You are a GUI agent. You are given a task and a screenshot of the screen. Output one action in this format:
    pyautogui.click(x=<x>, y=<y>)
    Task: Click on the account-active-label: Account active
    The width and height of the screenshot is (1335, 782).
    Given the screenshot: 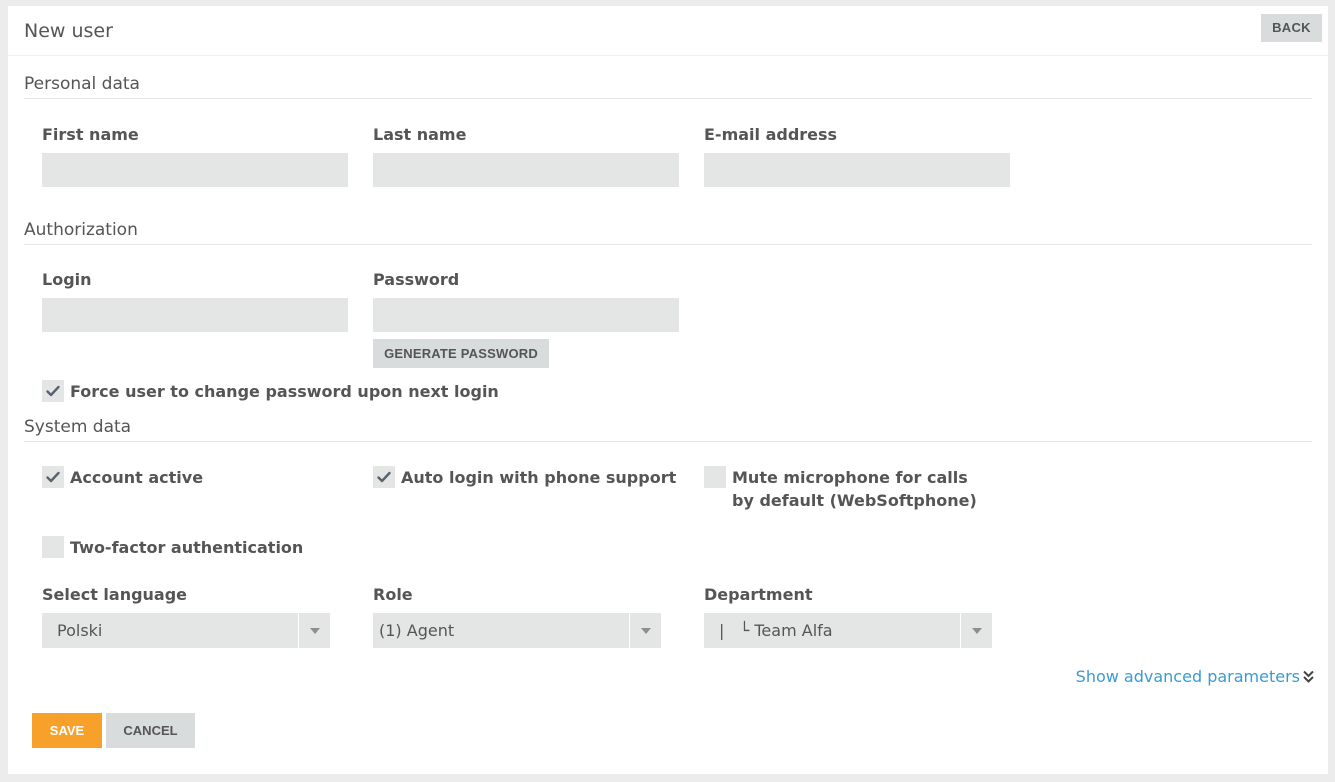 What is the action you would take?
    pyautogui.click(x=137, y=477)
    